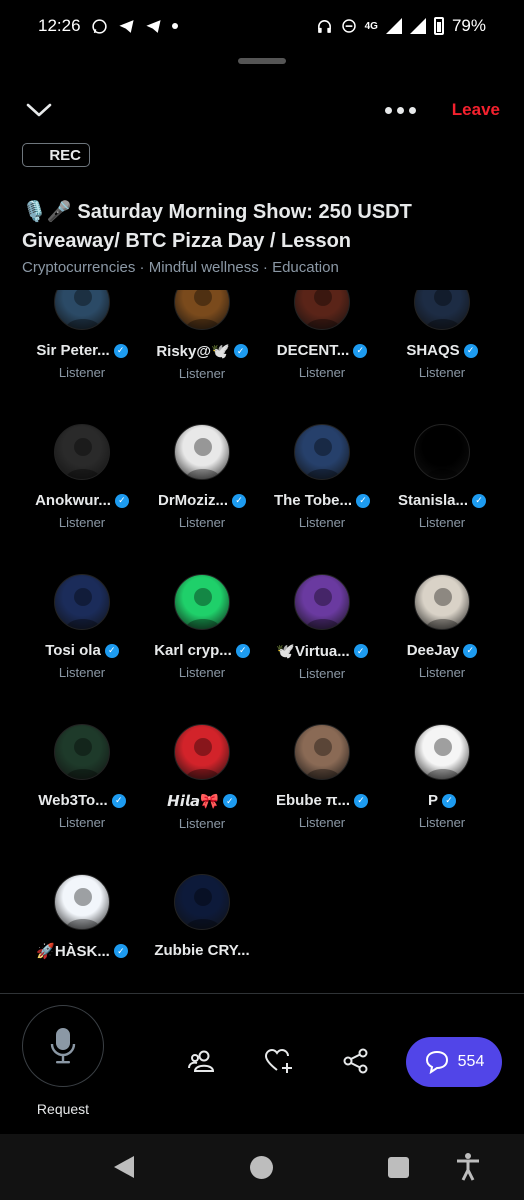  What do you see at coordinates (82, 785) in the screenshot?
I see `listener-item: Web3To... ✓ Listener` at bounding box center [82, 785].